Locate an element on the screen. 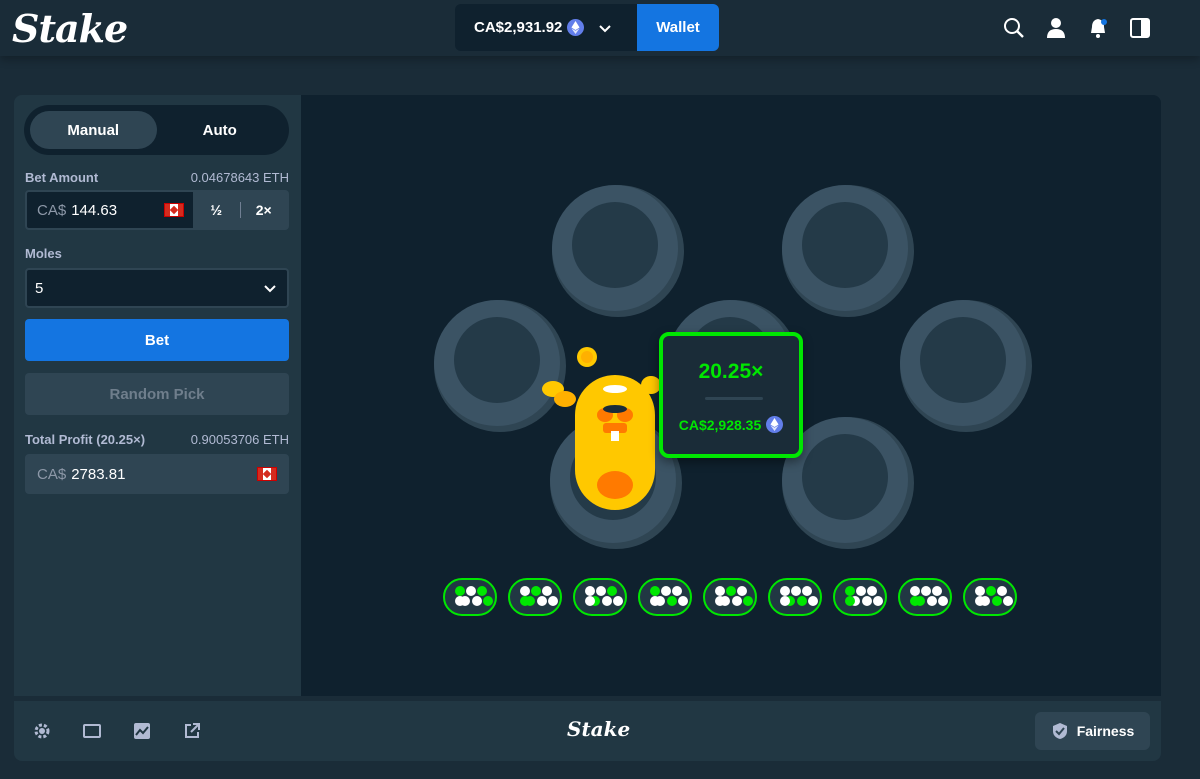 The image size is (1200, 779). bet-modifiers: ½ 2× is located at coordinates (240, 210).